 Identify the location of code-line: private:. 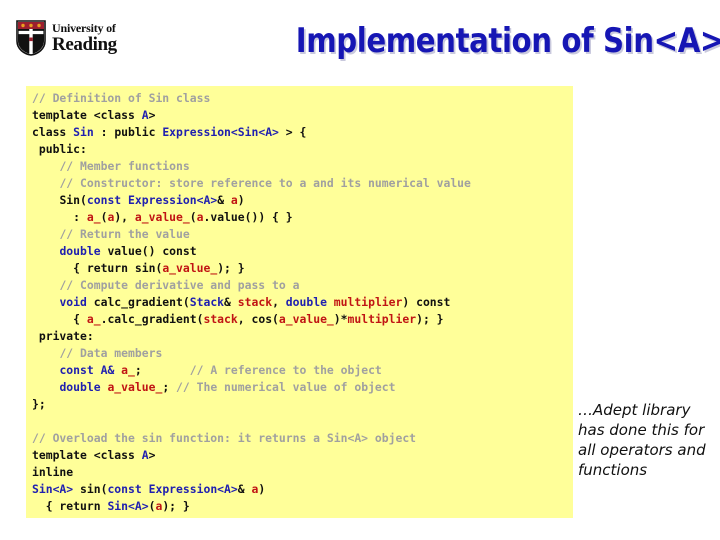
(302, 336).